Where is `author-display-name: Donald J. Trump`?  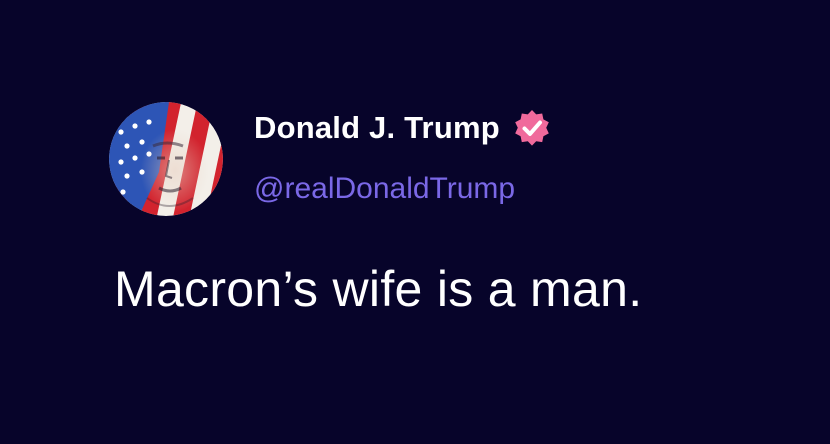 author-display-name: Donald J. Trump is located at coordinates (377, 128).